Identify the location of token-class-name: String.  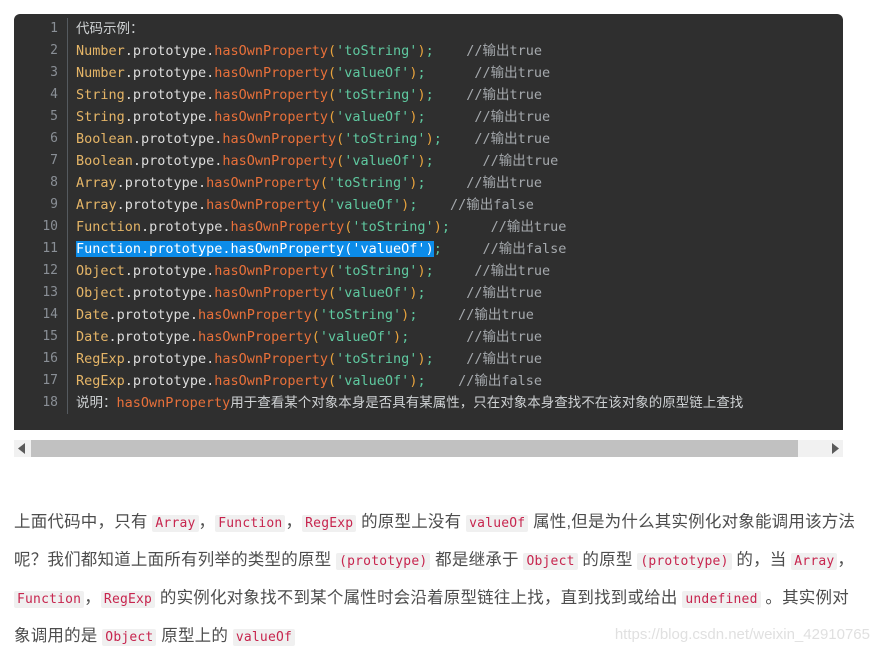
(100, 117).